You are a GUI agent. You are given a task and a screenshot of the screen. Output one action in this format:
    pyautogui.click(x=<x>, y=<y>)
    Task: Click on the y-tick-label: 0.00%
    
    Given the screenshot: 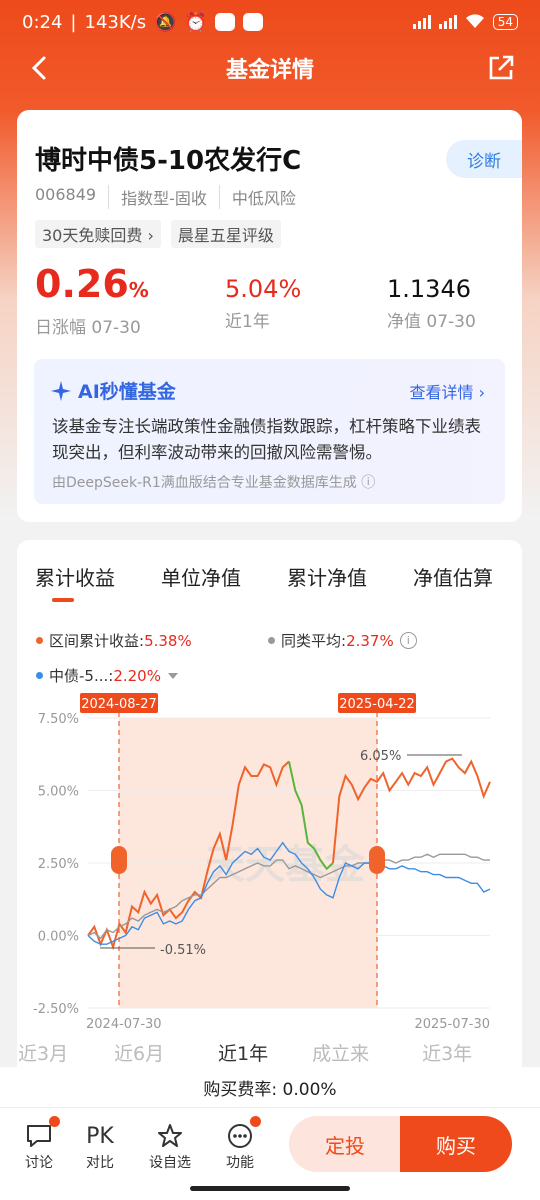 What is the action you would take?
    pyautogui.click(x=58, y=937)
    